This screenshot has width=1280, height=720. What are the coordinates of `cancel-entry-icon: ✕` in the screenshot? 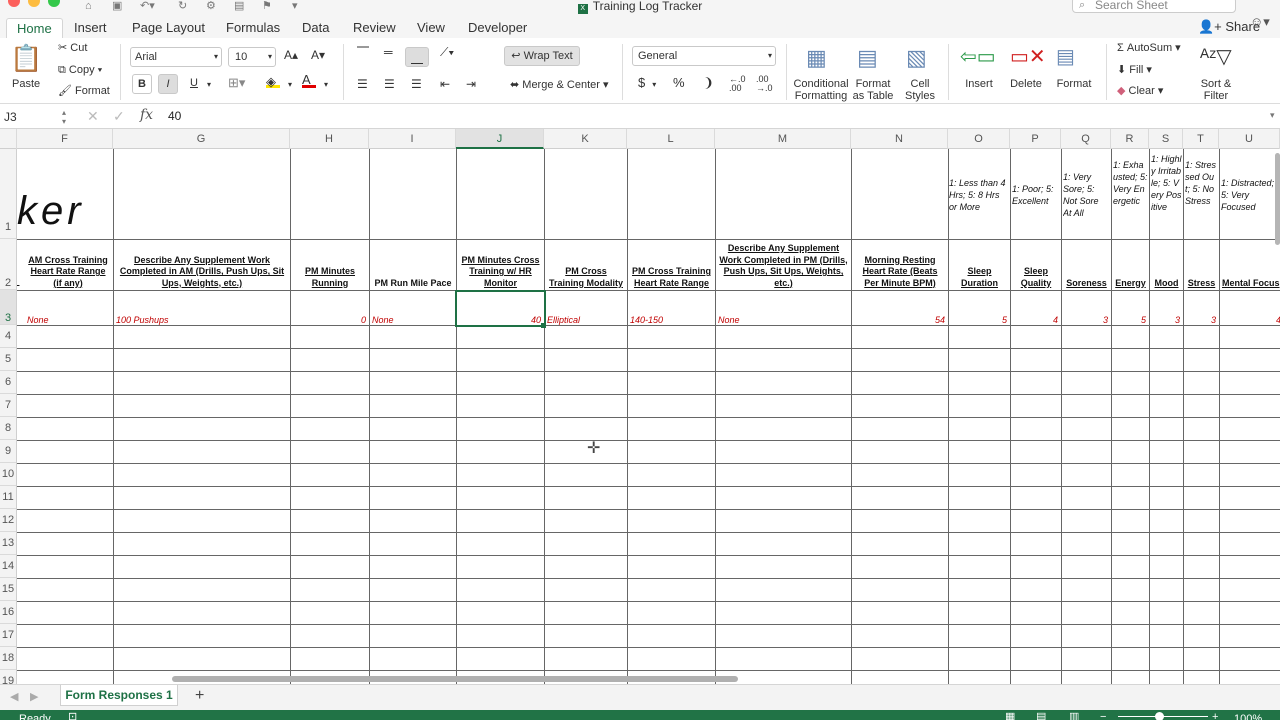 It's located at (93, 116).